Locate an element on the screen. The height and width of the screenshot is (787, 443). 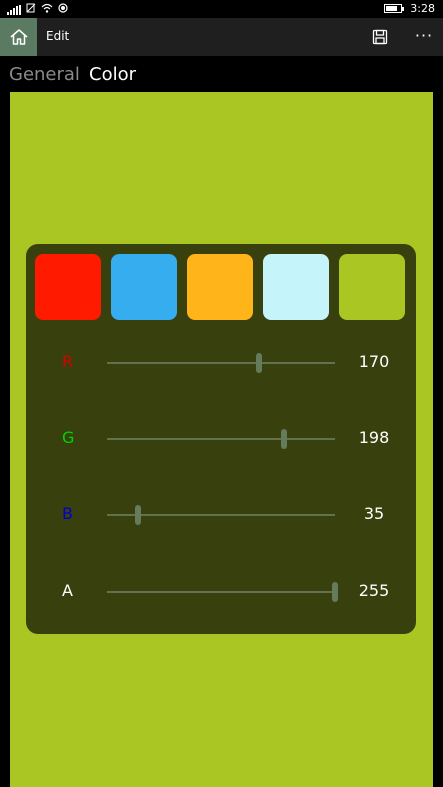
status-bar: 3:28 is located at coordinates (221, 9).